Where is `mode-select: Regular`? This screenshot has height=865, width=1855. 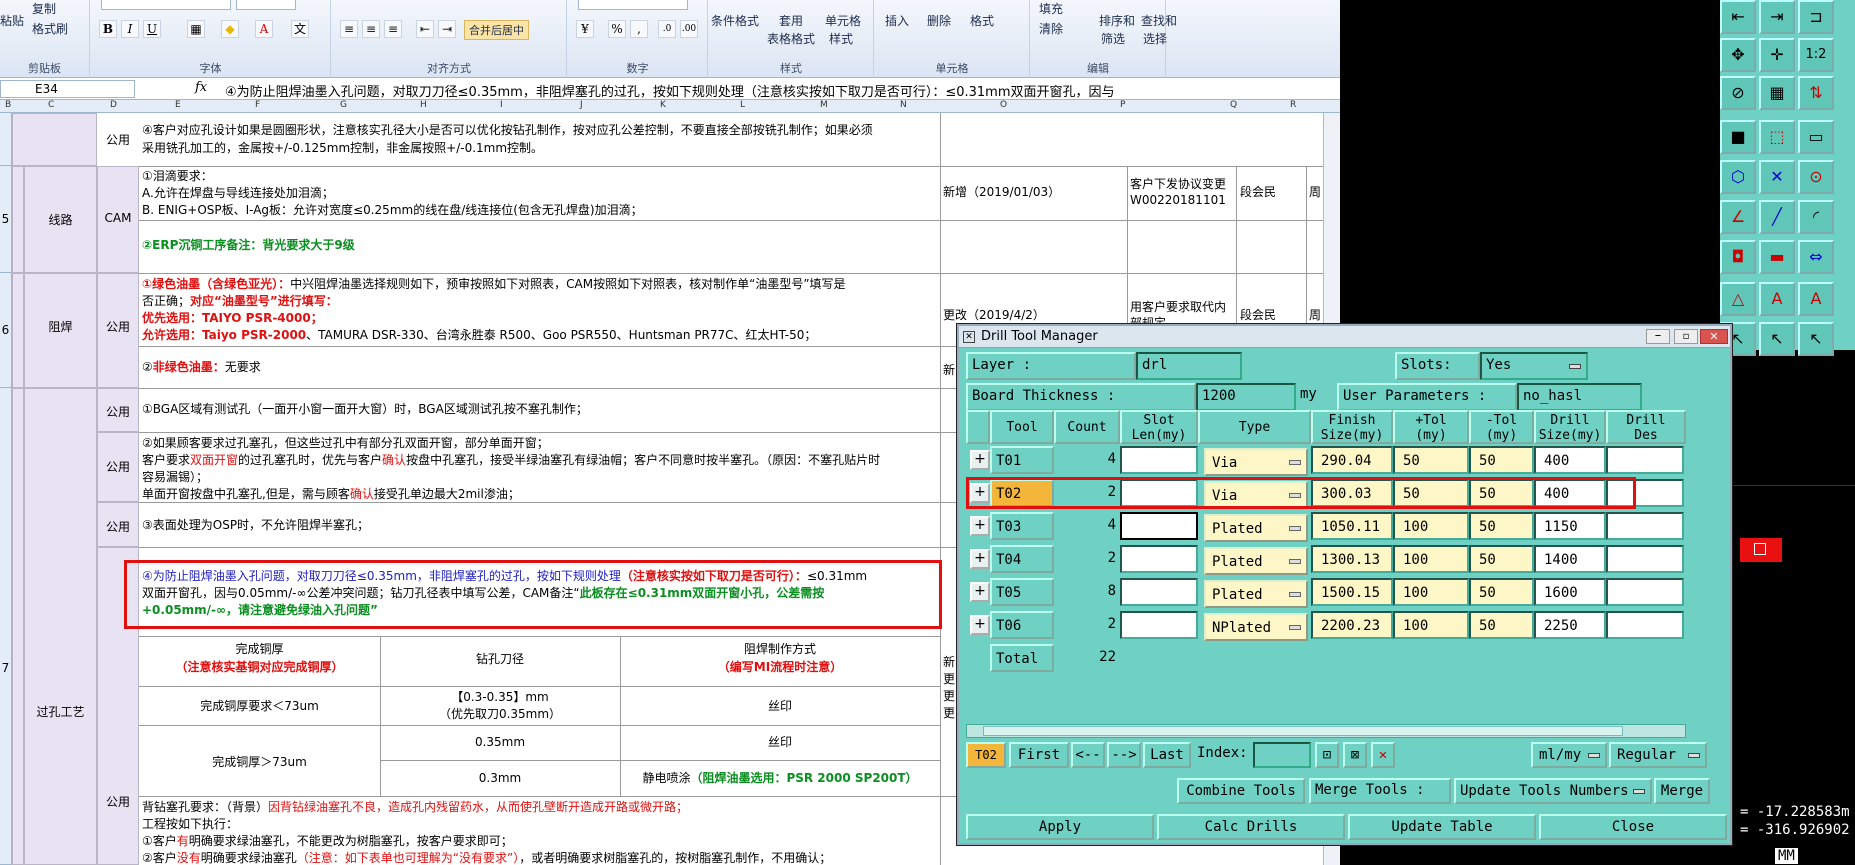
mode-select: Regular is located at coordinates (1658, 755).